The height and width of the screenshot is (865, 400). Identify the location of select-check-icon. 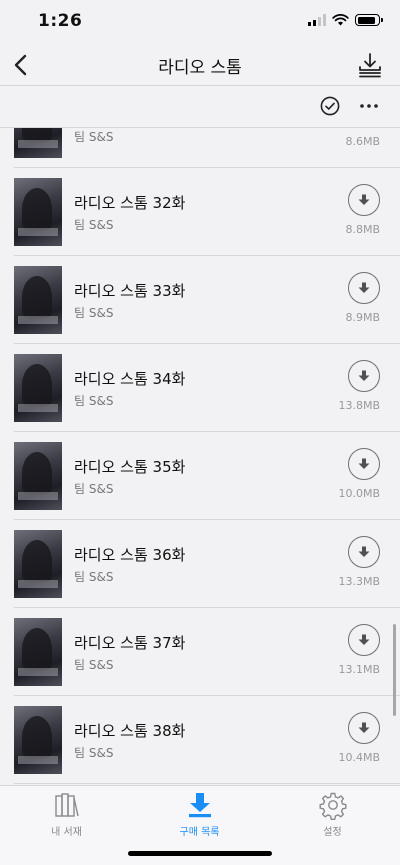
(330, 106).